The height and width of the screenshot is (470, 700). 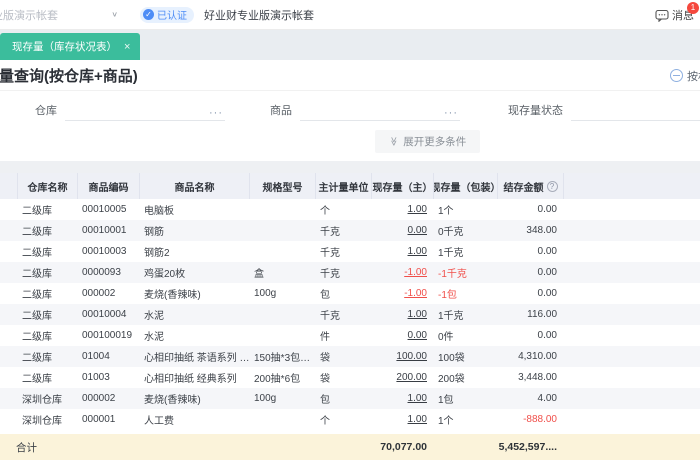 I want to click on corner-action-button: 按相, so click(x=685, y=75).